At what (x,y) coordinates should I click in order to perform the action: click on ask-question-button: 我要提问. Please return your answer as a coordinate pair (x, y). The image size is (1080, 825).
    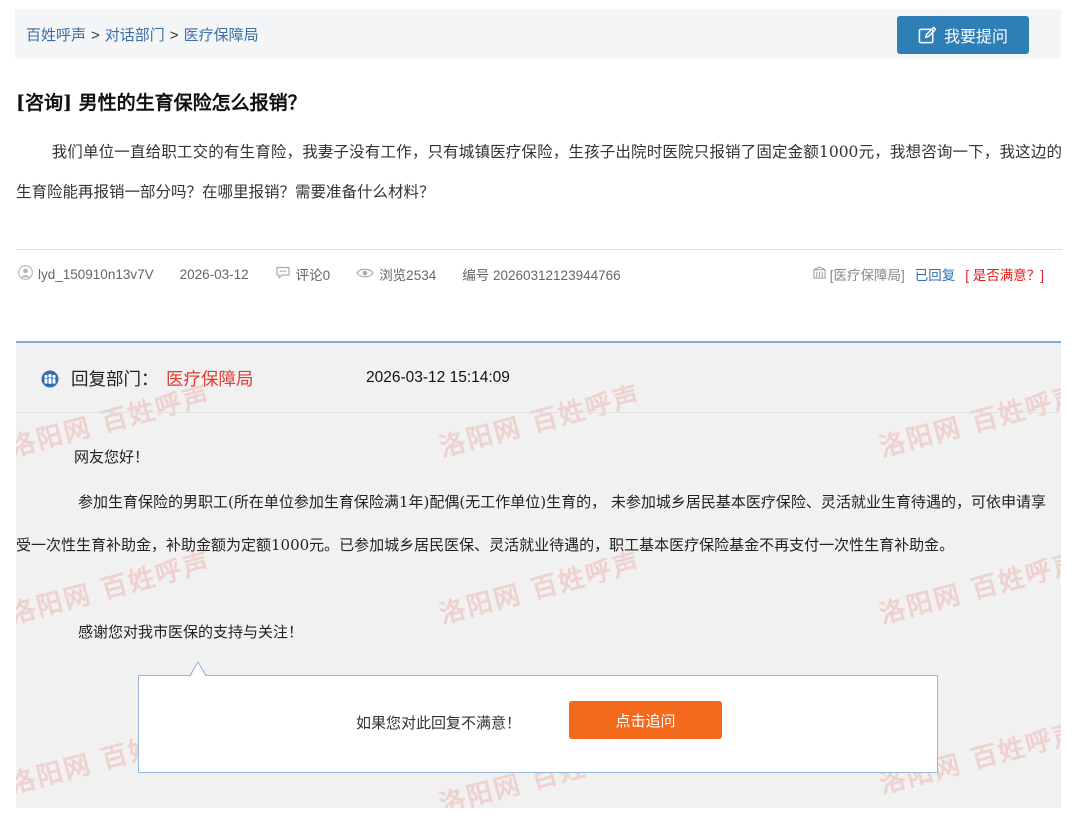
    Looking at the image, I should click on (963, 35).